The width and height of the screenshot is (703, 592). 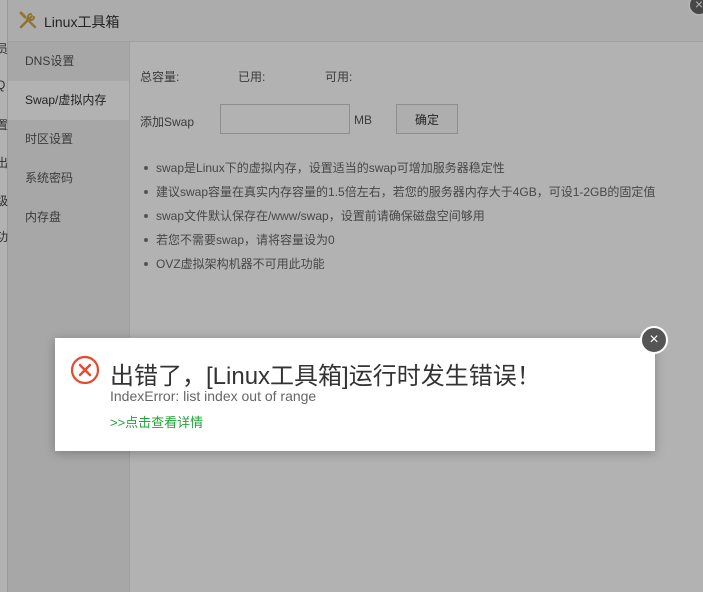 I want to click on error-message: IndexError: list index out of range, so click(x=213, y=396).